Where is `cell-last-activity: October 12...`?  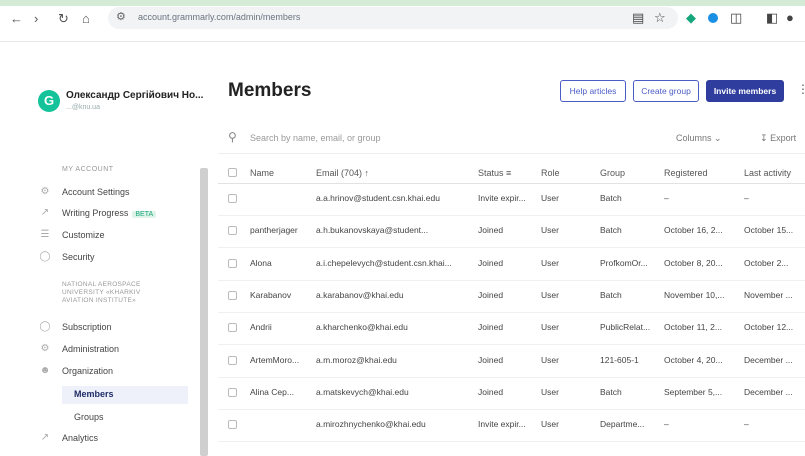 cell-last-activity: October 12... is located at coordinates (769, 327).